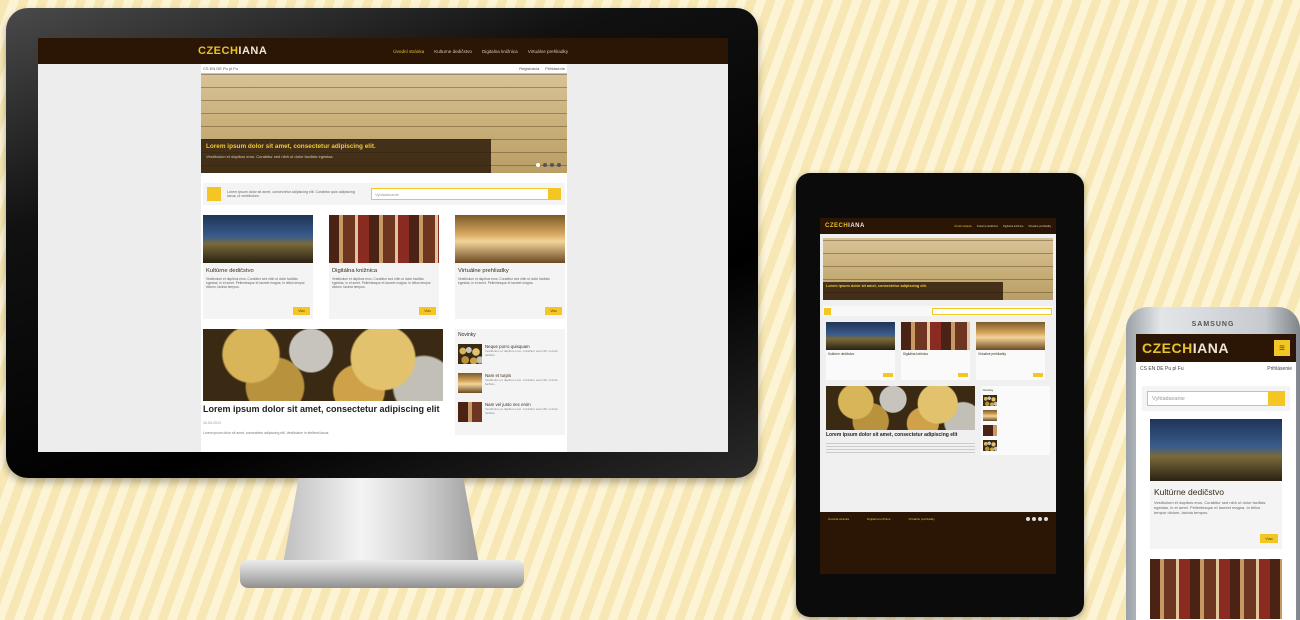  Describe the element at coordinates (935, 351) in the screenshot. I see `tablet-card: Digitálna knižnica` at that location.